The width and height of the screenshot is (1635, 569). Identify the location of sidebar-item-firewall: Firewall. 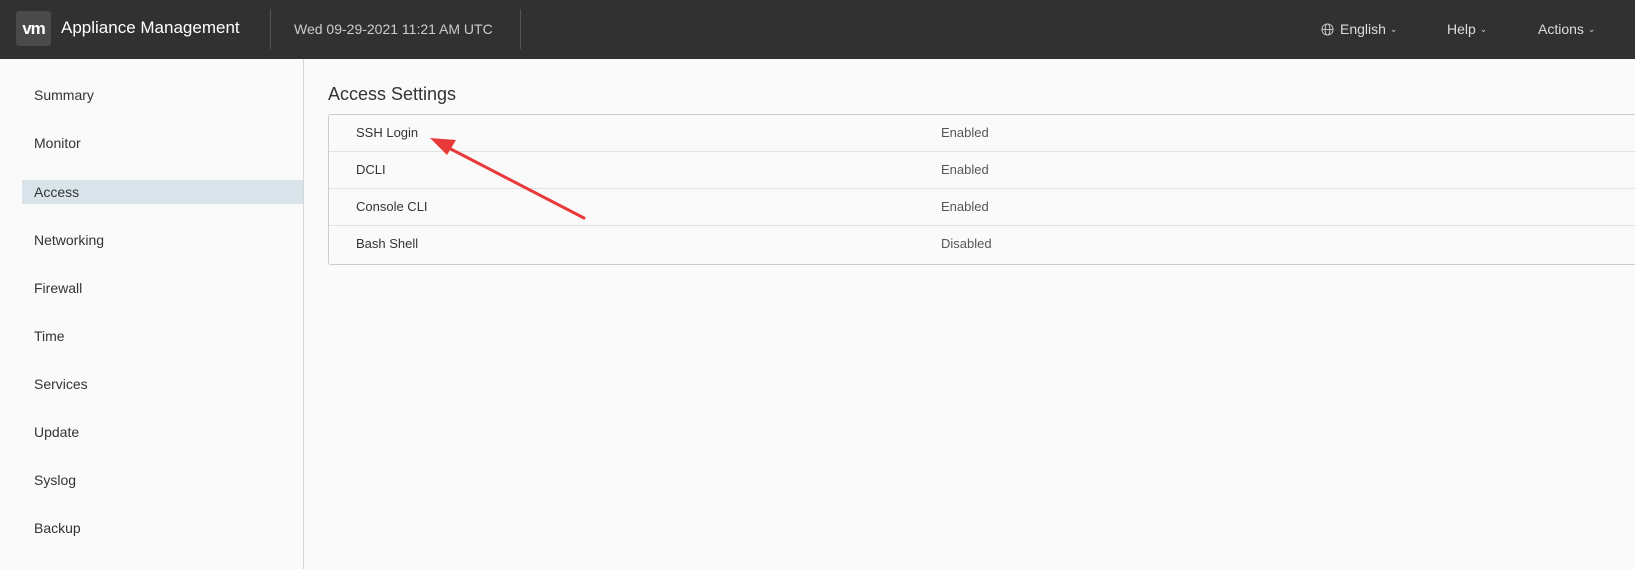
(162, 288).